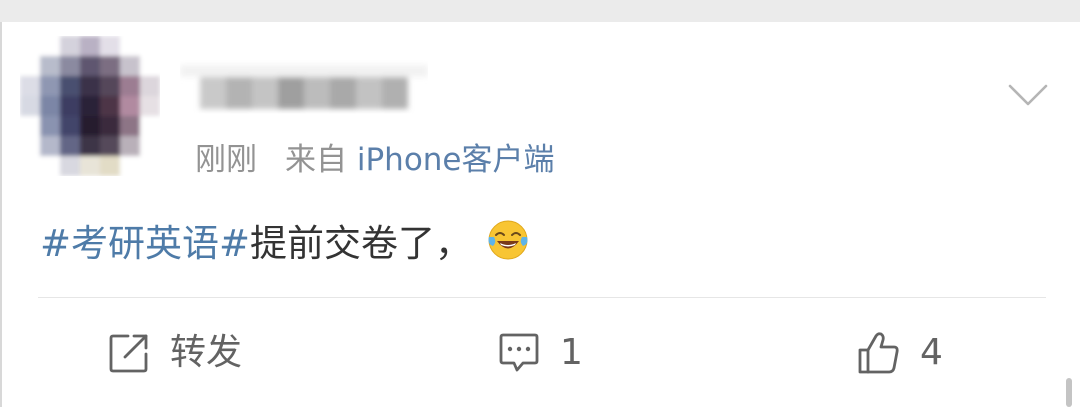 Image resolution: width=1080 pixels, height=407 pixels. What do you see at coordinates (878, 353) in the screenshot?
I see `thumbs-up-icon` at bounding box center [878, 353].